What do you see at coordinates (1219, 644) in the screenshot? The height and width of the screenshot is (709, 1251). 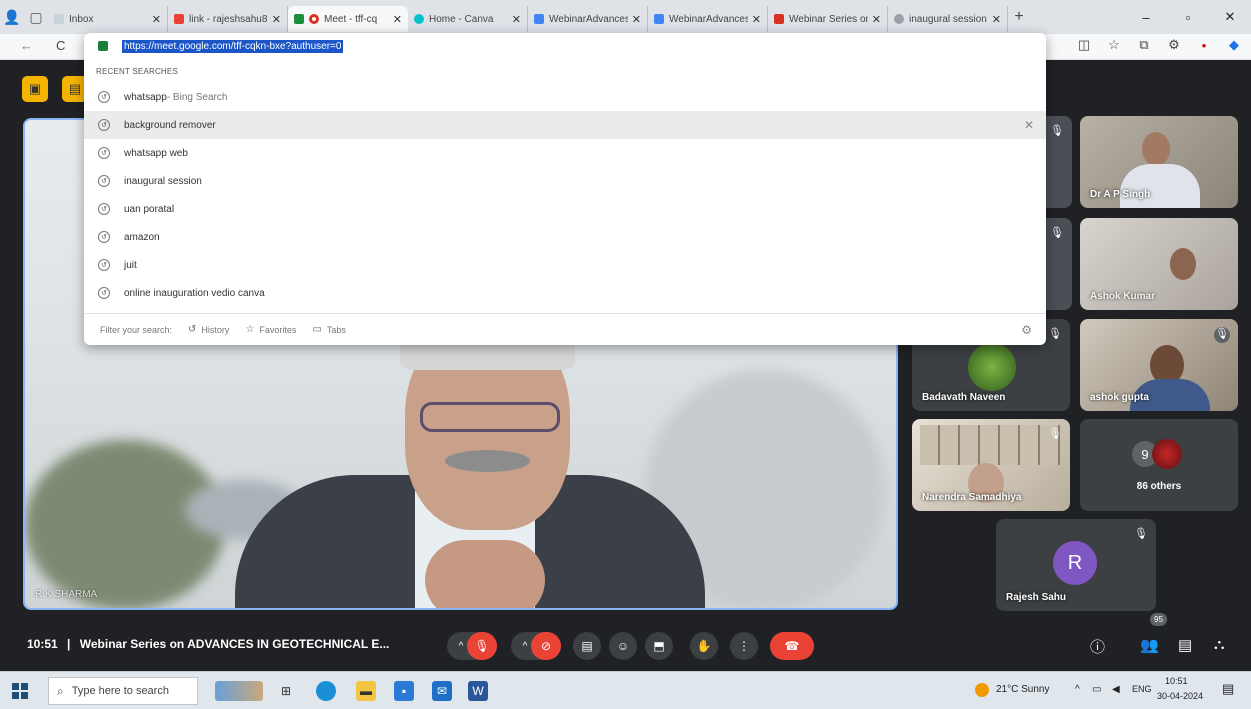 I see `activities-icon: ⛬` at bounding box center [1219, 644].